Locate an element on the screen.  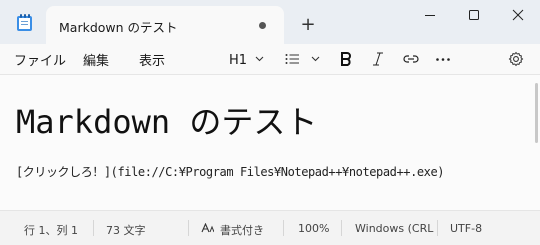
heading-dropdown: H1 is located at coordinates (248, 59).